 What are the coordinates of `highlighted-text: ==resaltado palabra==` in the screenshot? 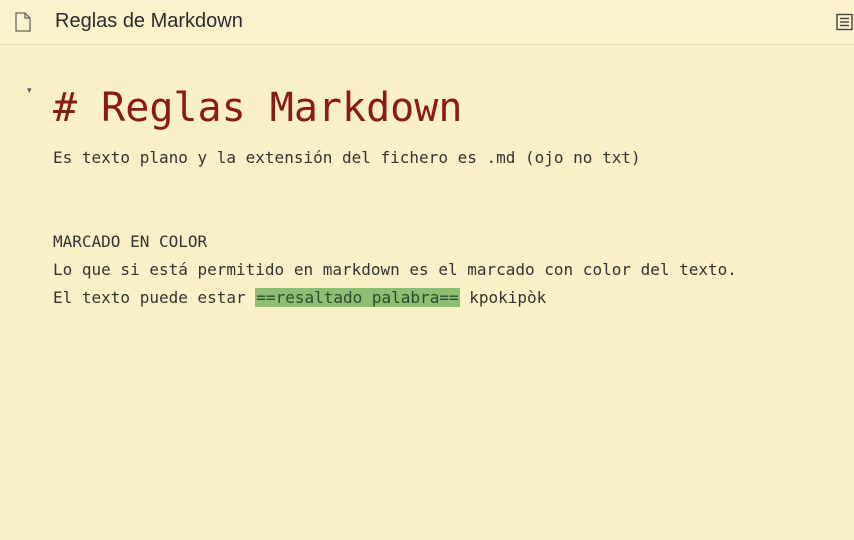 It's located at (357, 297).